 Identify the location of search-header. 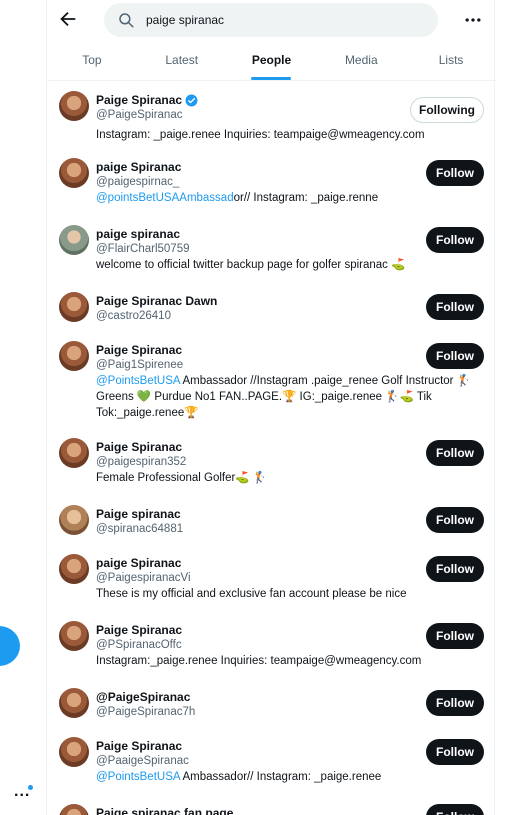
(271, 20).